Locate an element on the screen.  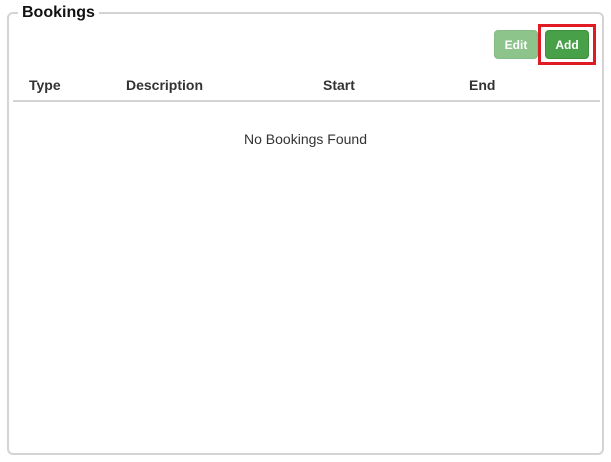
column-header-end: End is located at coordinates (482, 85).